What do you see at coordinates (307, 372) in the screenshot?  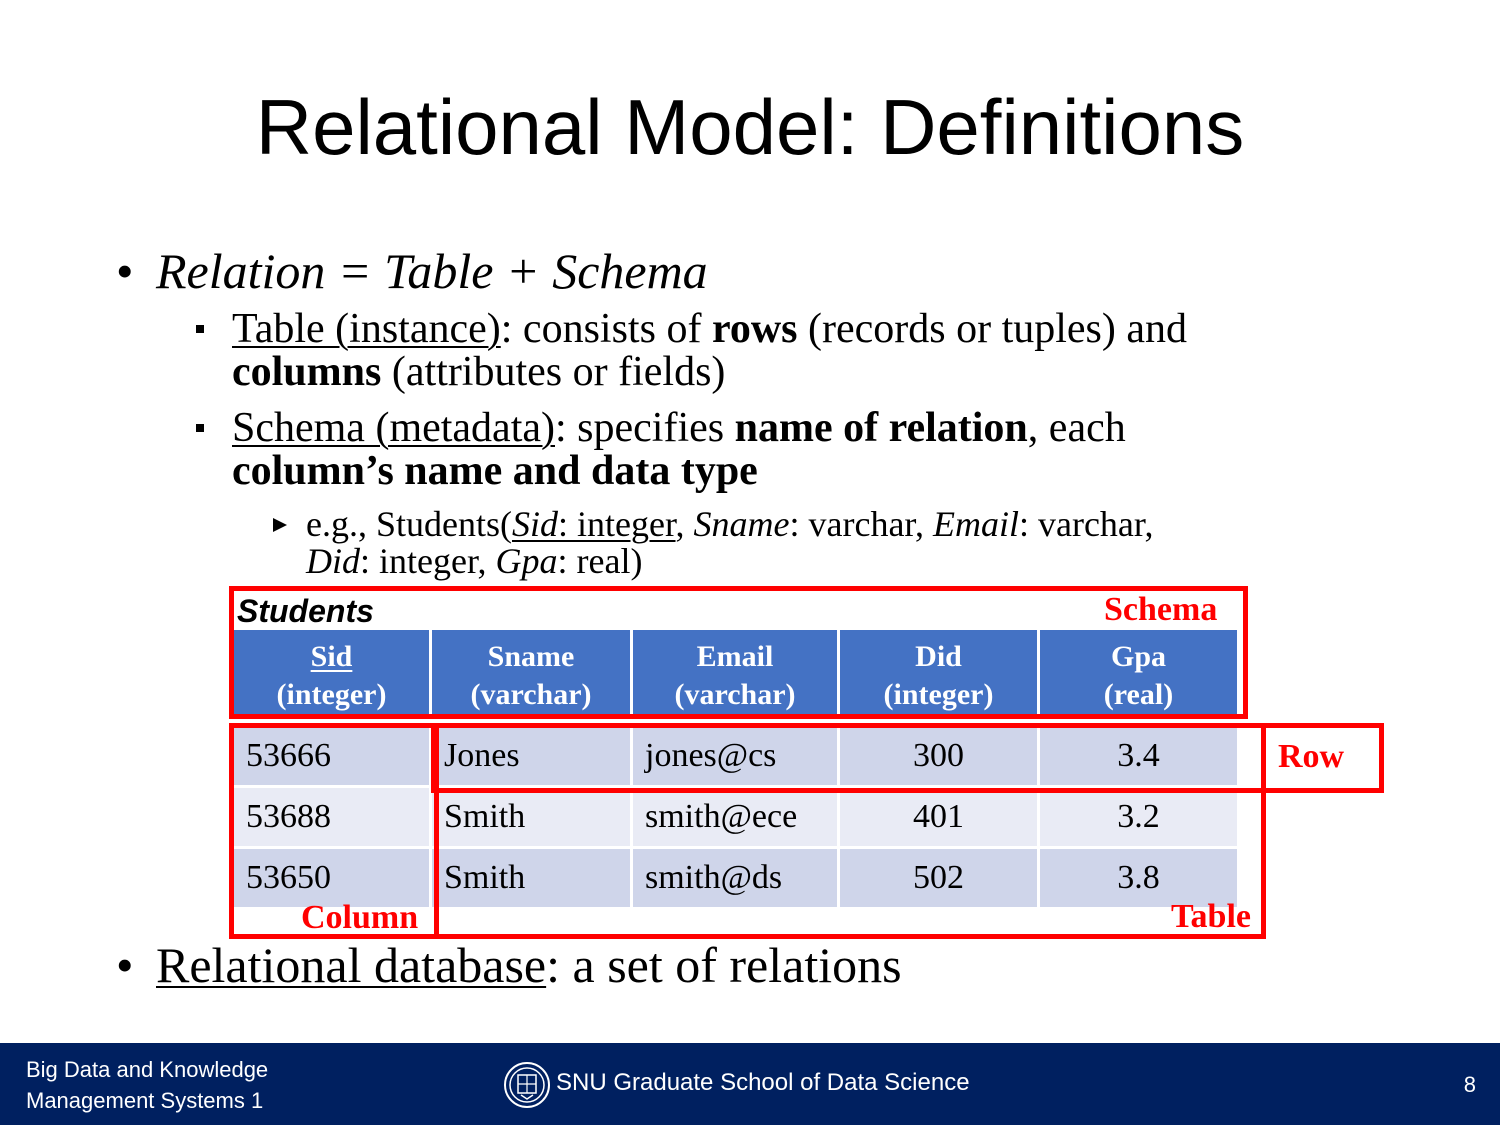 I see `bold-columns: columns` at bounding box center [307, 372].